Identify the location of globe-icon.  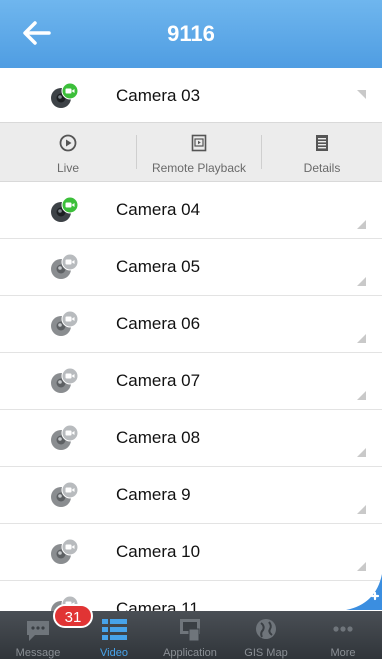
(266, 629).